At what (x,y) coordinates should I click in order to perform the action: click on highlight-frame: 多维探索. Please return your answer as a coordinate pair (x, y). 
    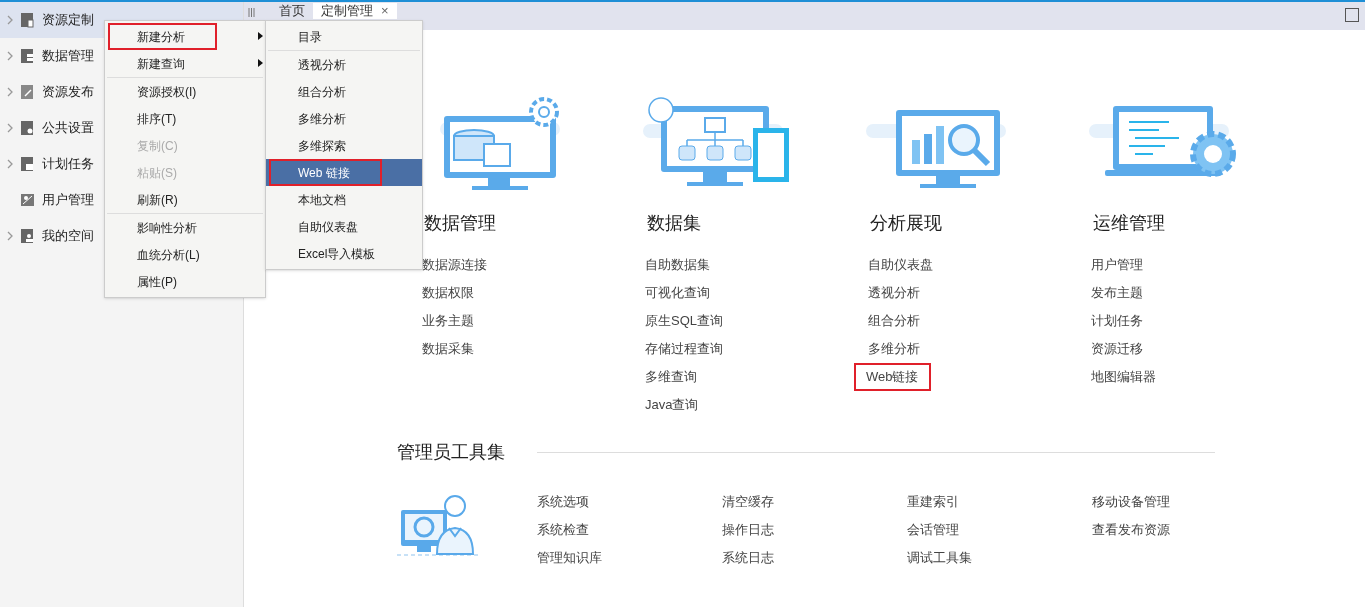
    Looking at the image, I should click on (323, 145).